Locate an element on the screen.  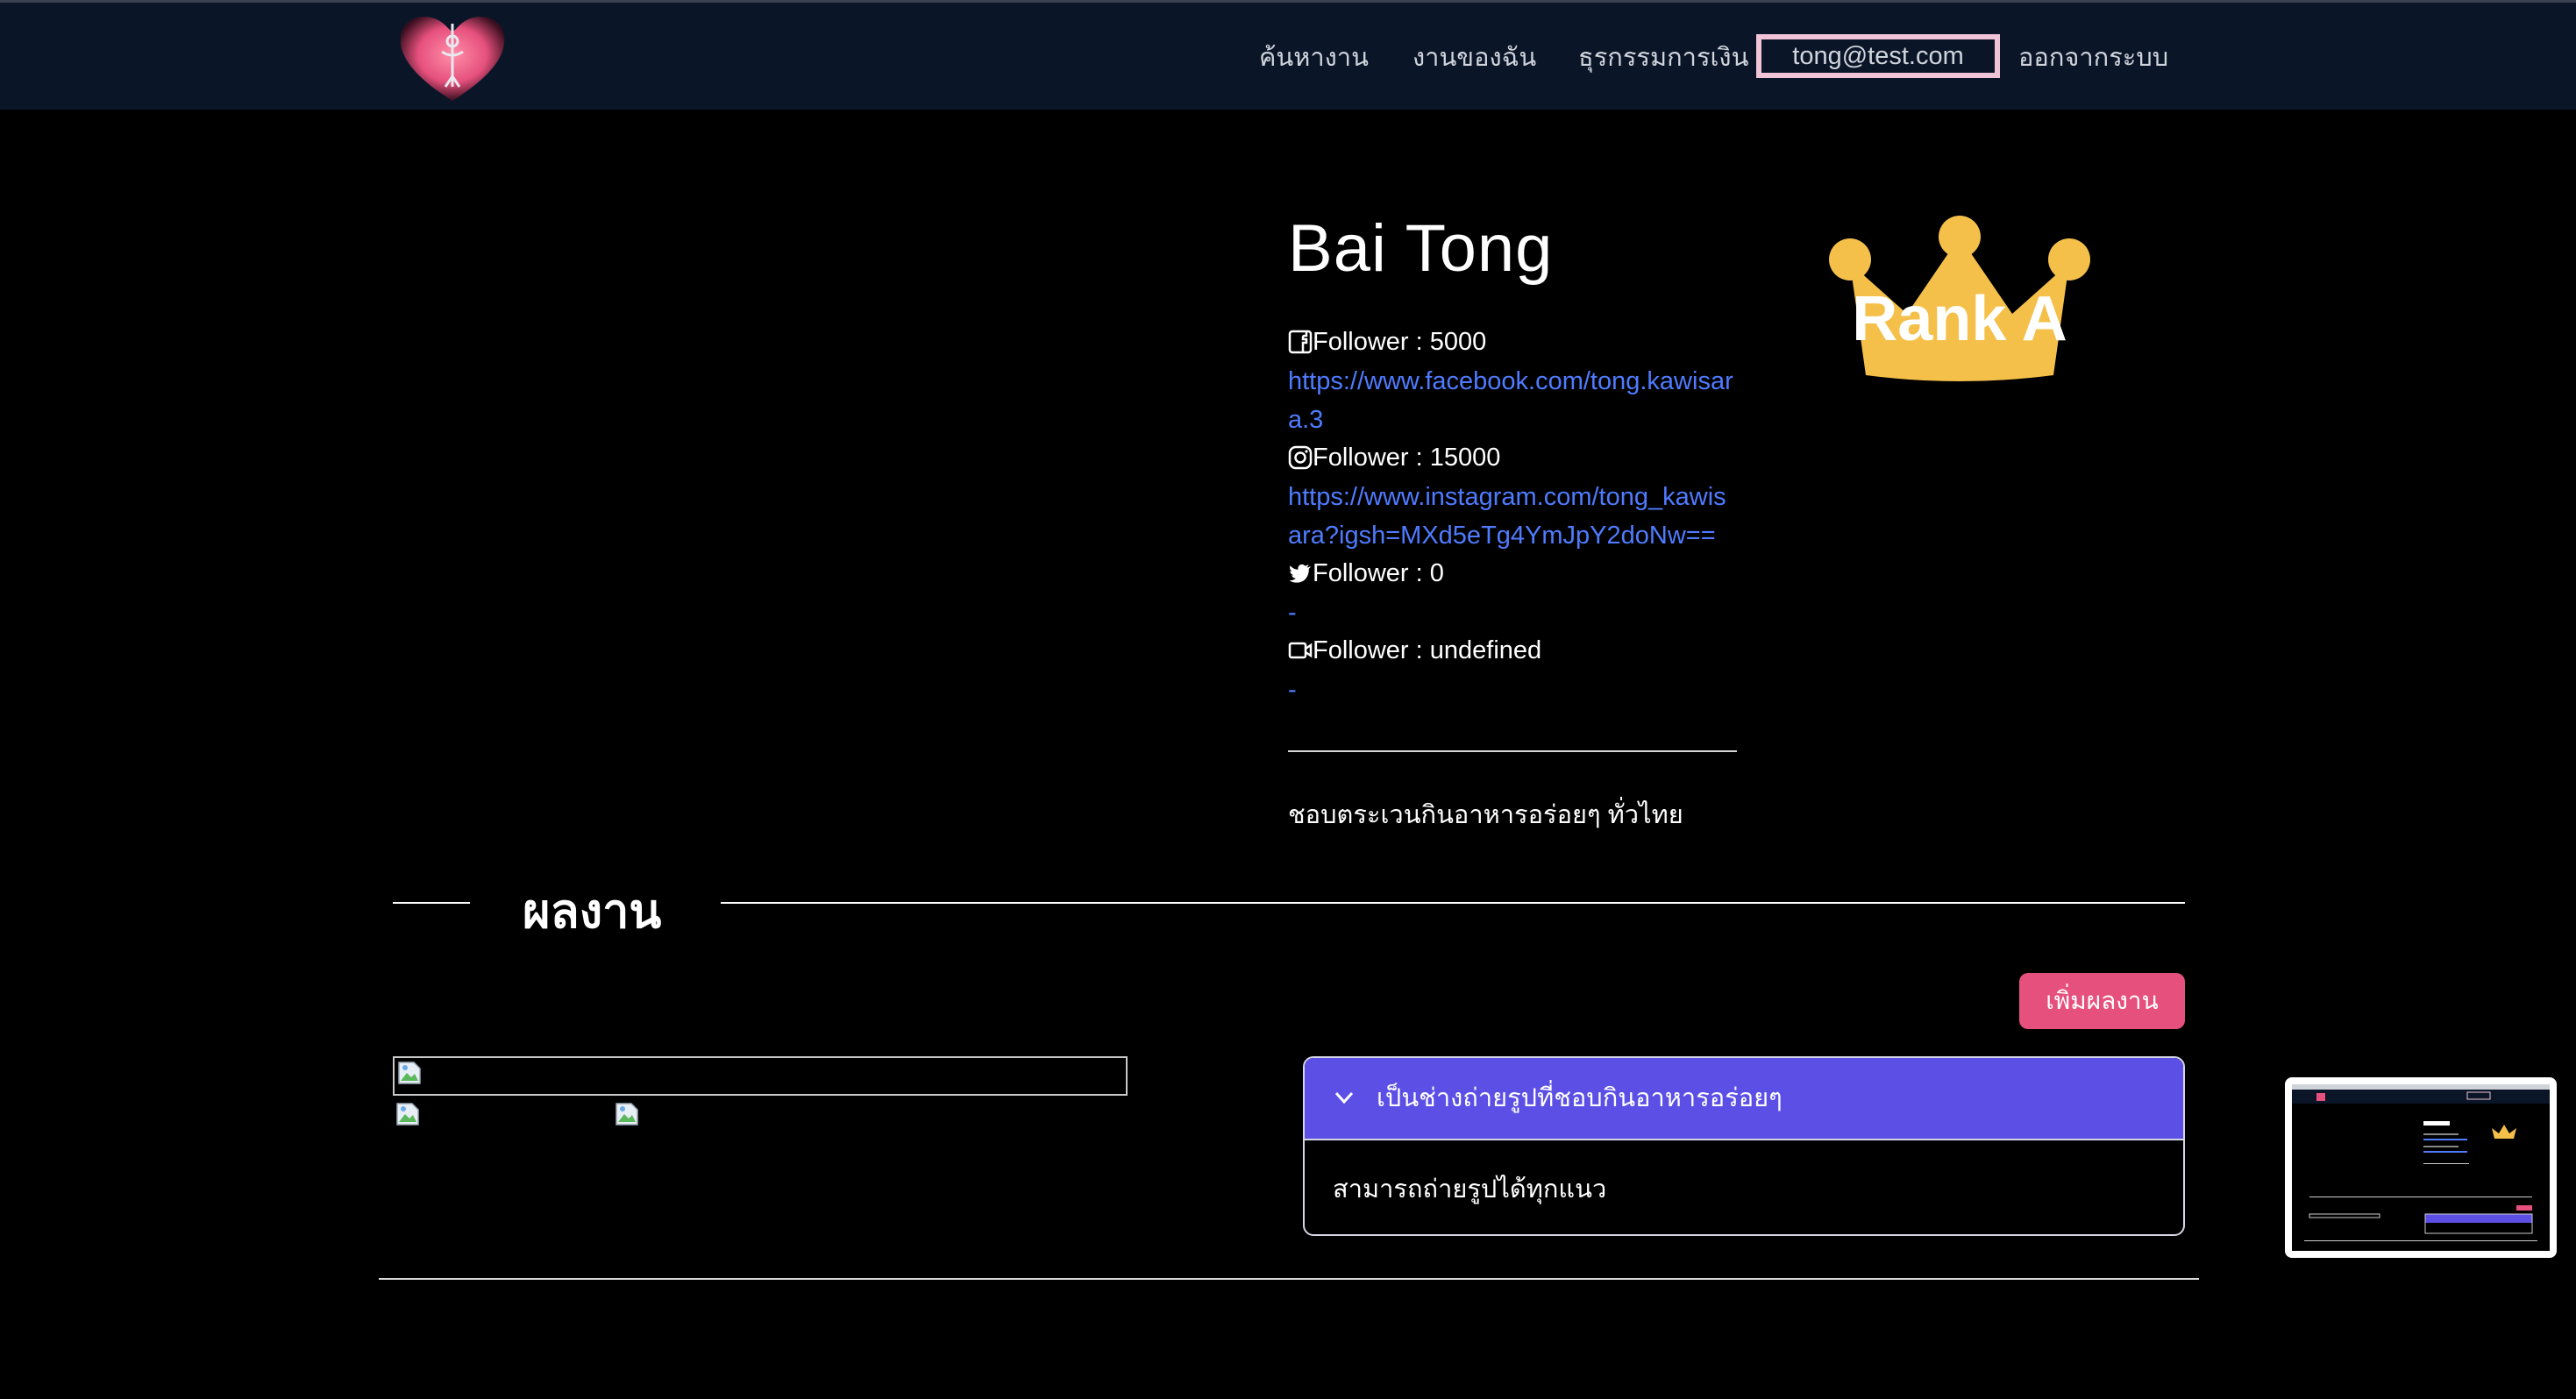
twitter-followers: Follower : 0 is located at coordinates (1366, 573).